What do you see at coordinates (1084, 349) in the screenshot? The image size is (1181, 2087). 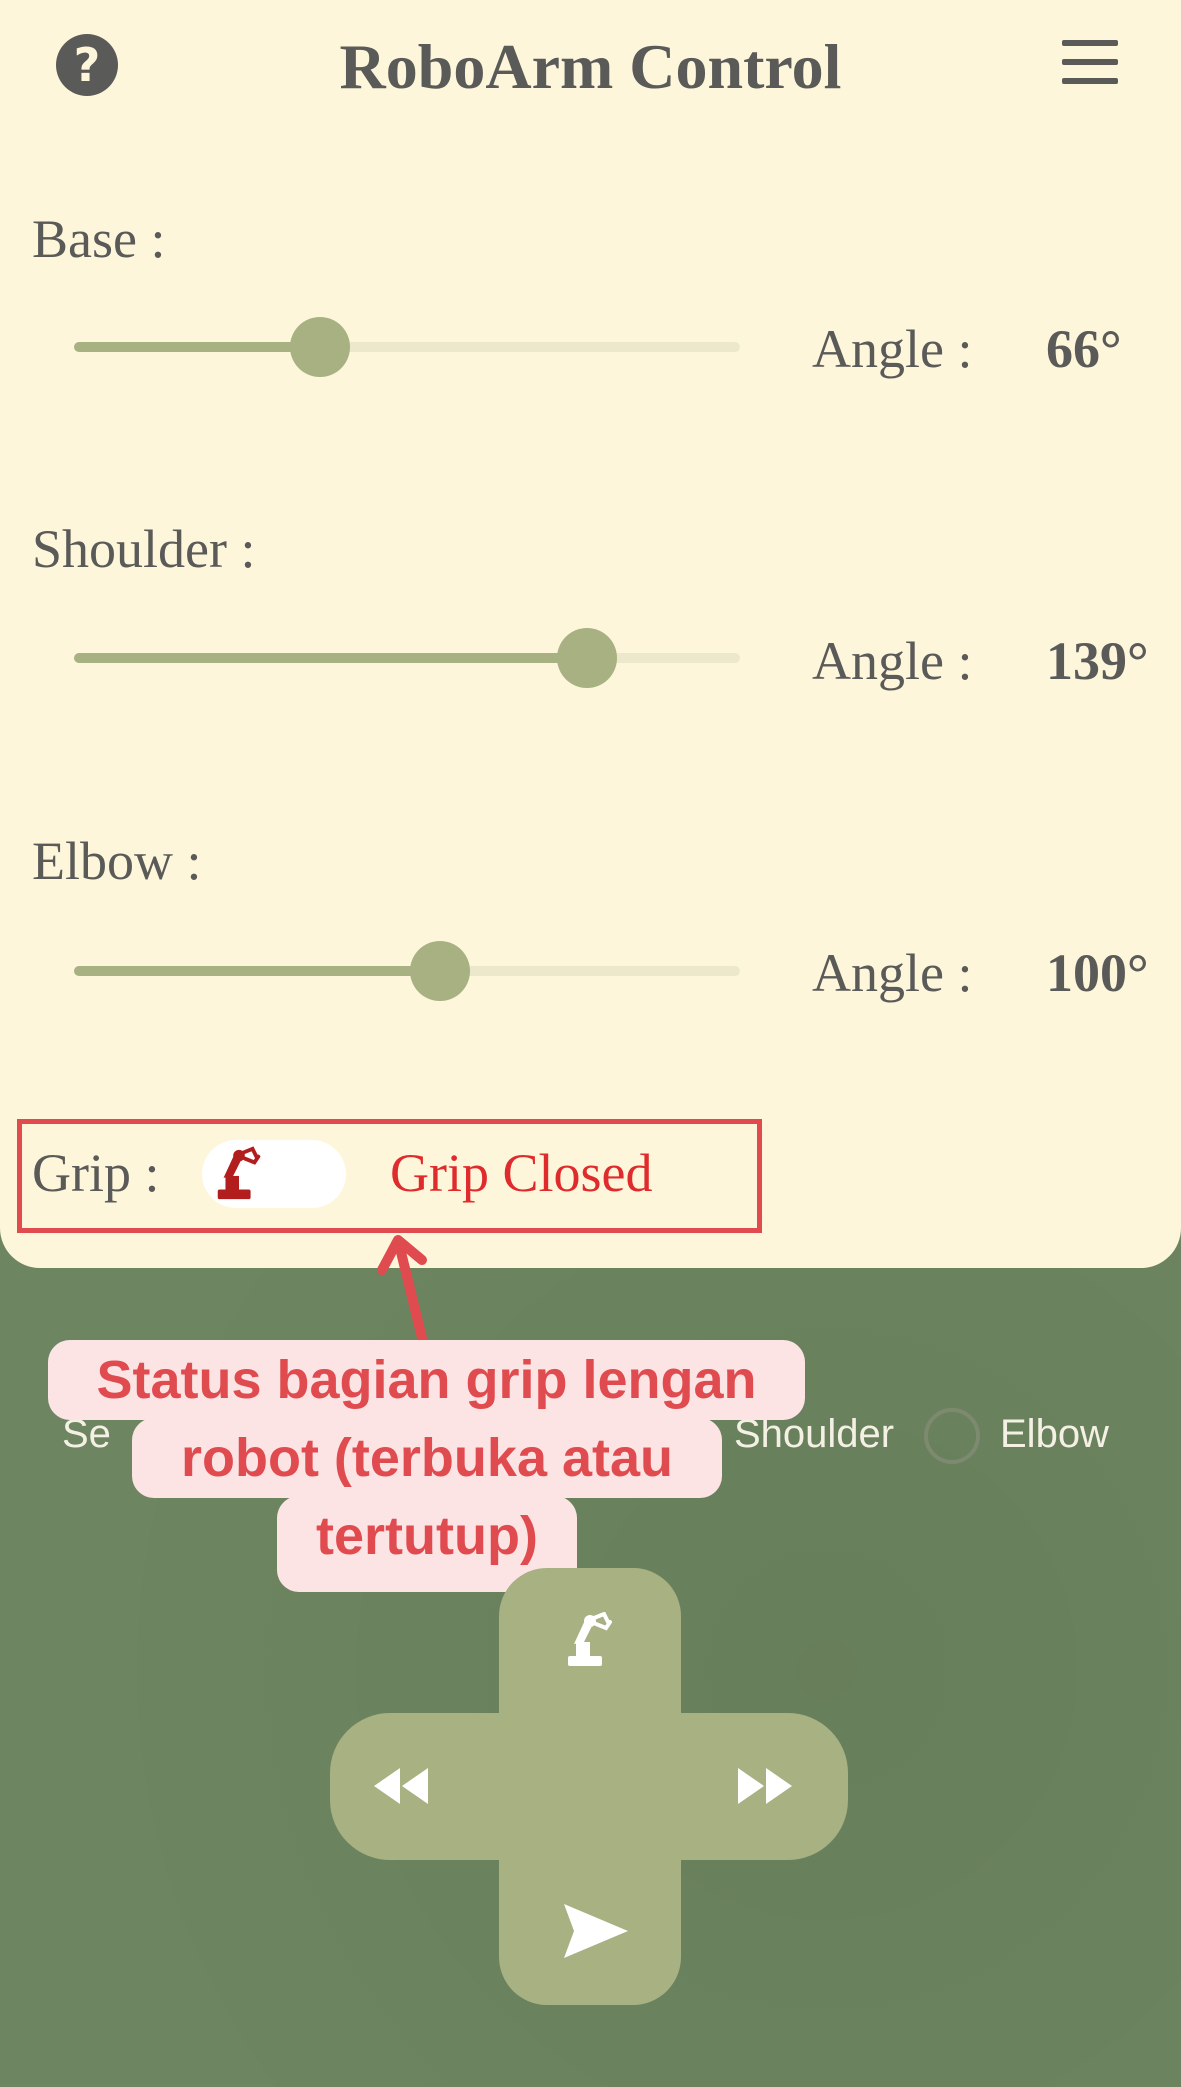 I see `base-angle-value: 66°` at bounding box center [1084, 349].